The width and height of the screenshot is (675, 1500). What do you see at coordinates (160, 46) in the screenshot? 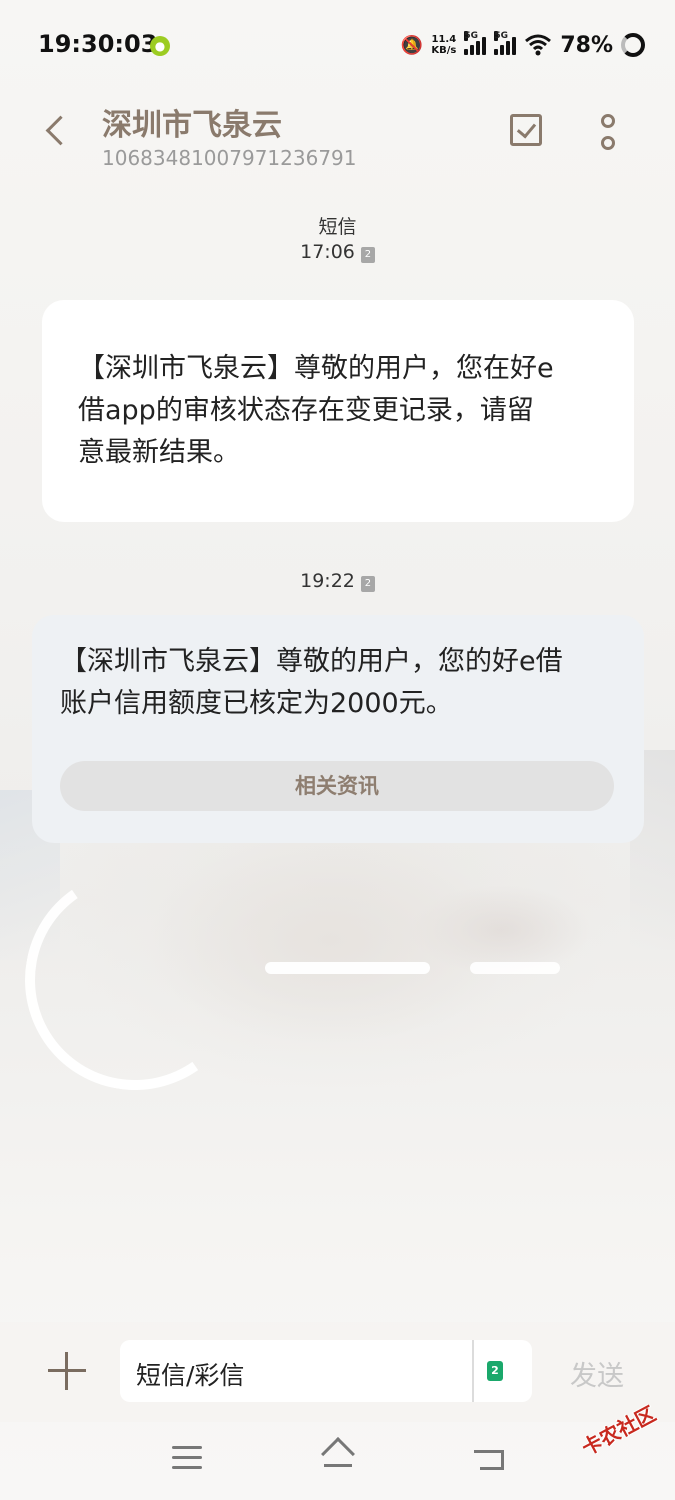
I see `app-notification-icon: ●` at bounding box center [160, 46].